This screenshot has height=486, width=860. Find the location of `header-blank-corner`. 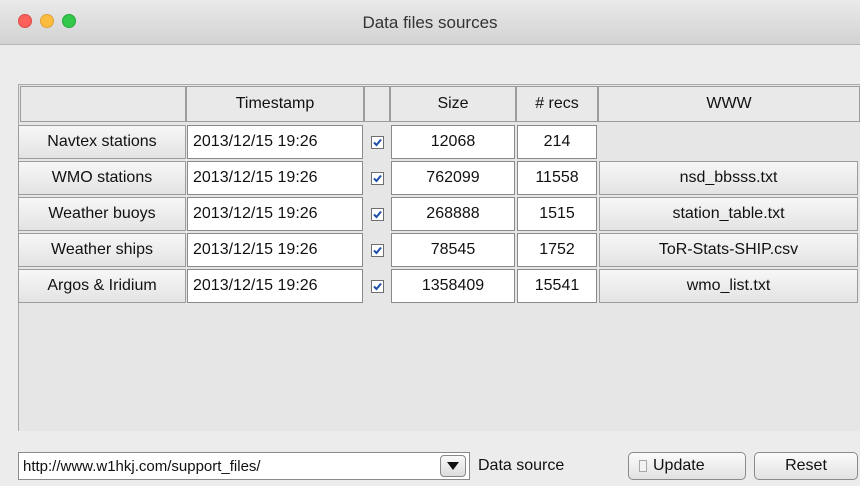

header-blank-corner is located at coordinates (103, 104).